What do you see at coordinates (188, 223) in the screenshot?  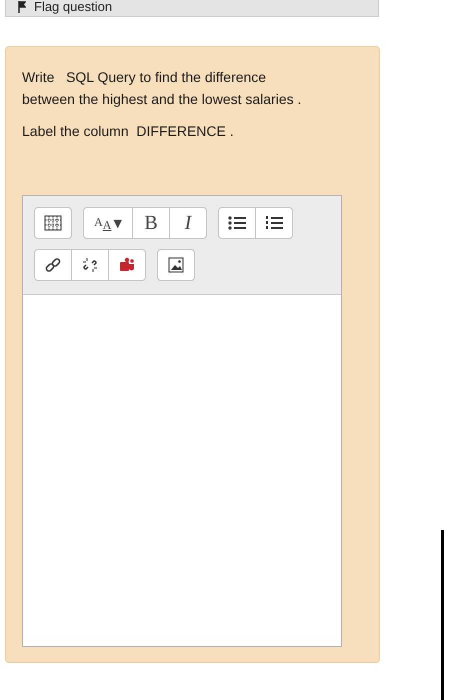 I see `italic-button: I` at bounding box center [188, 223].